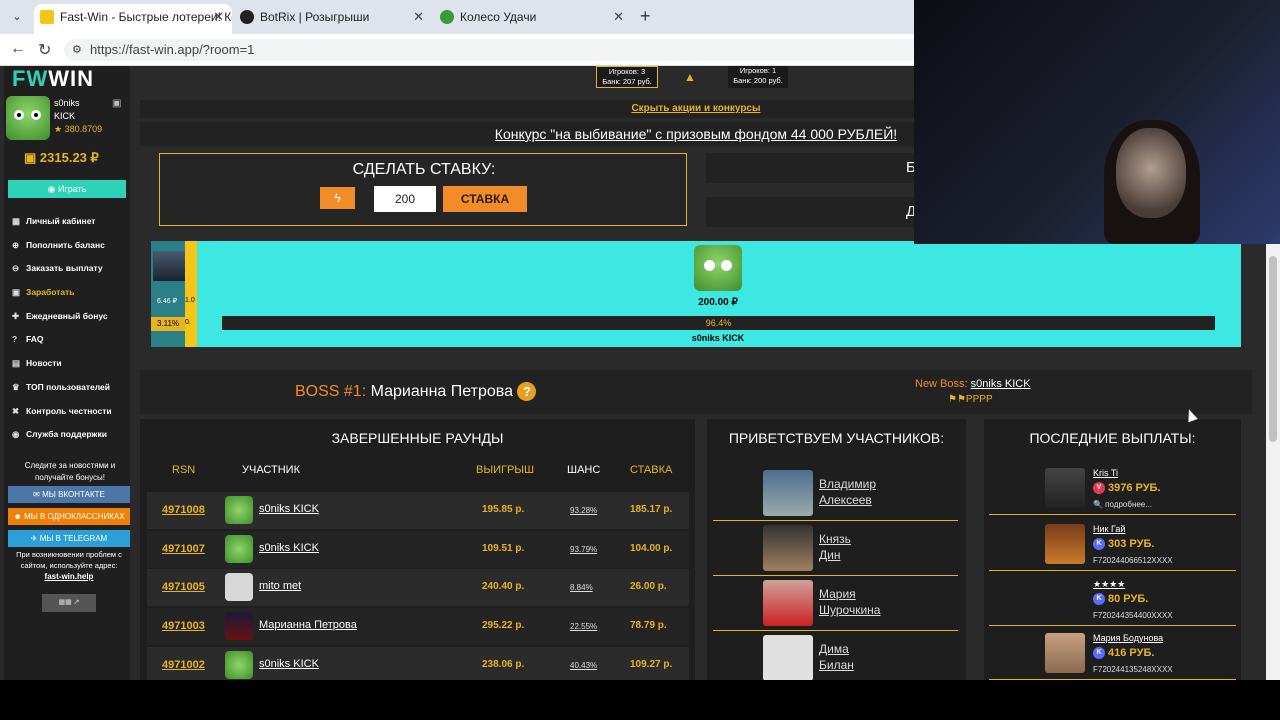  Describe the element at coordinates (70, 297) in the screenshot. I see `sidebar-item-3: ▣ Заработать` at that location.